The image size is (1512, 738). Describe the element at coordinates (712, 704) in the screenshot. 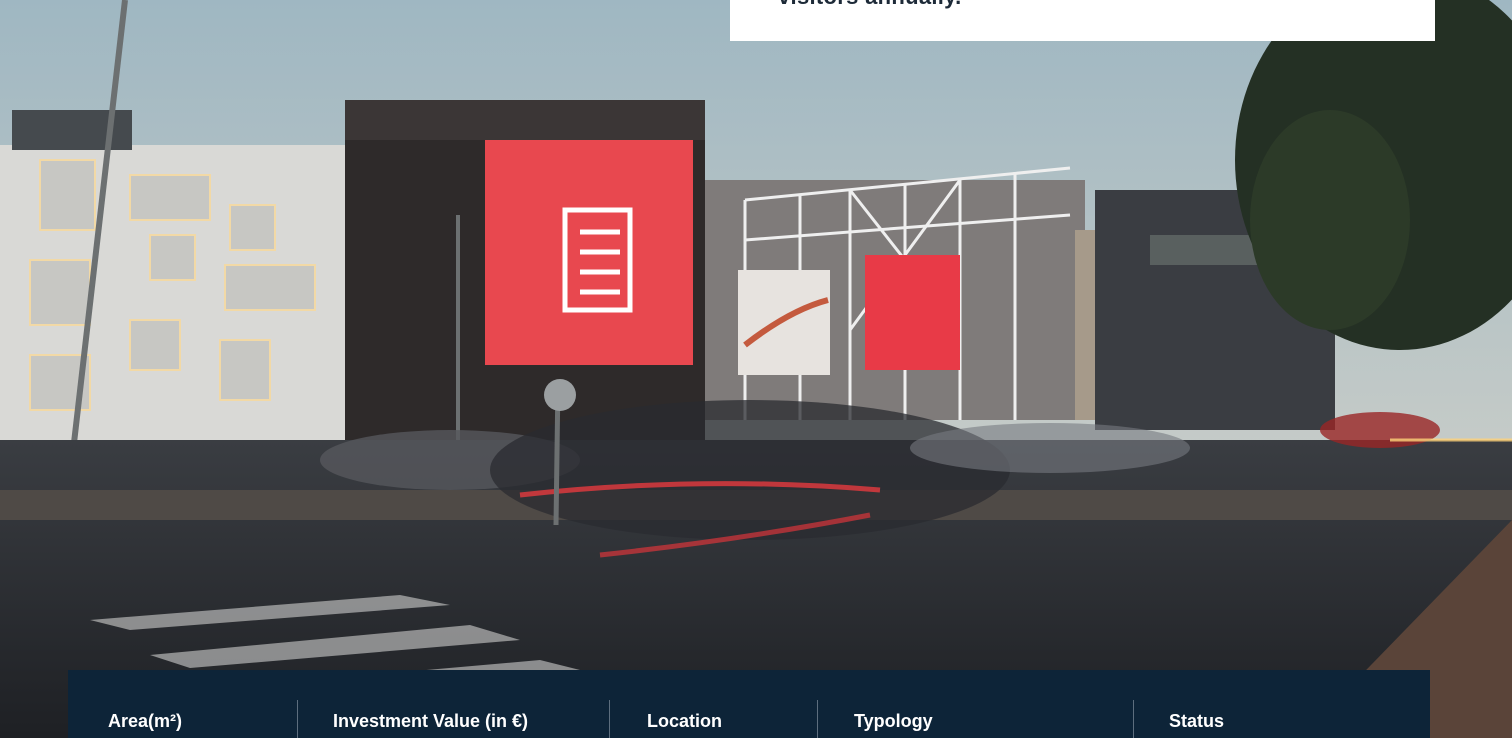

I see `stat-location: Location` at that location.